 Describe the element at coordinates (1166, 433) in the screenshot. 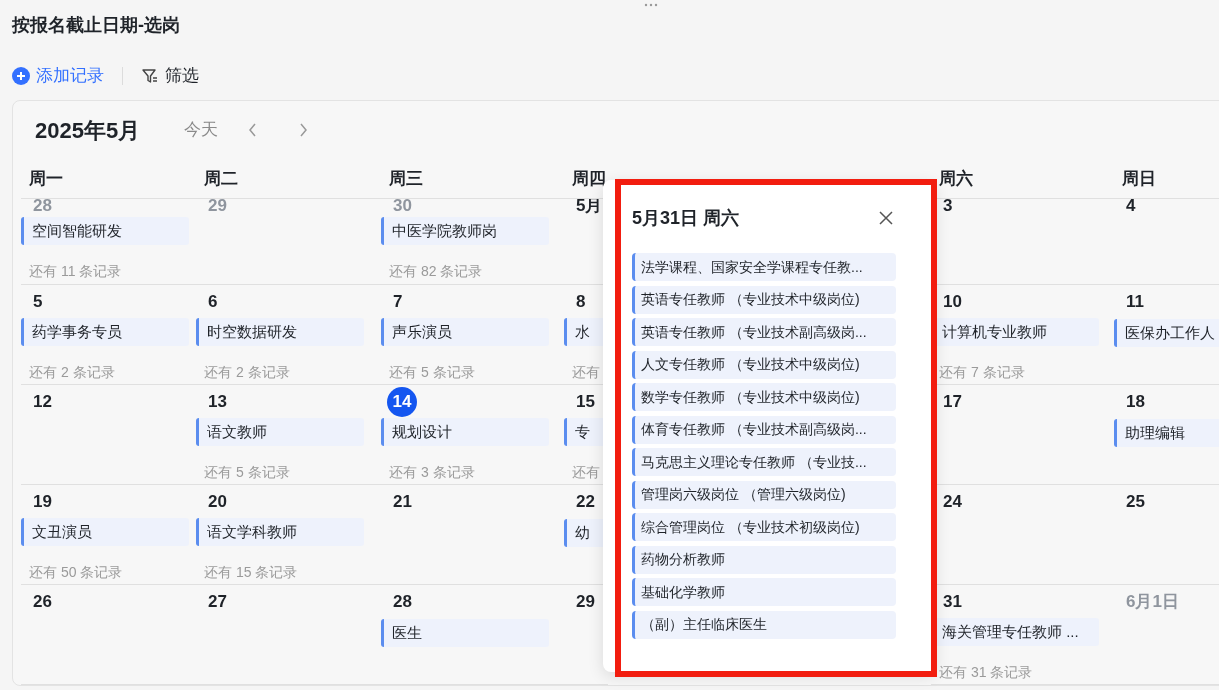

I see `event-chip: 助理编辑` at that location.